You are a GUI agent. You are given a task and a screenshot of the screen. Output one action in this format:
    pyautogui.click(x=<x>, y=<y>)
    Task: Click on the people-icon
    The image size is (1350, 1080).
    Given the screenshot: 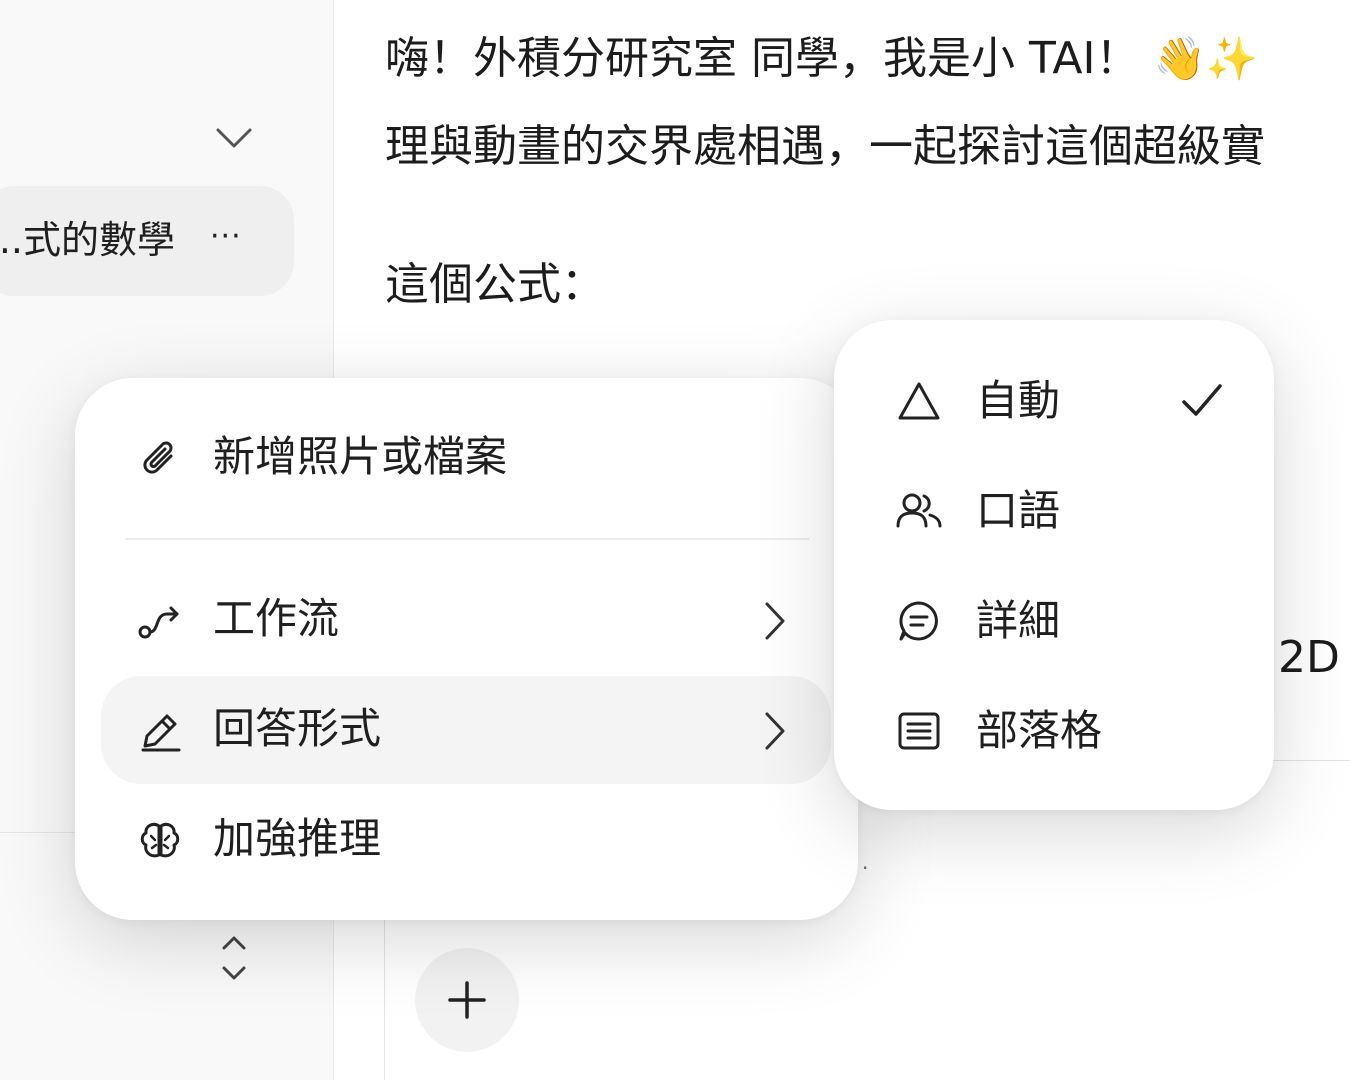 What is the action you would take?
    pyautogui.click(x=919, y=510)
    